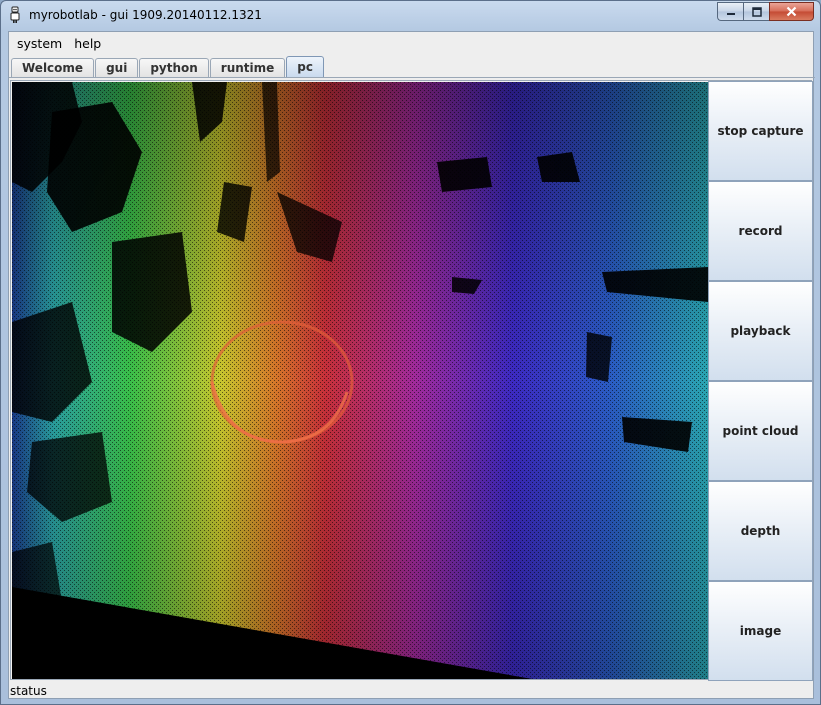 This screenshot has width=821, height=705. What do you see at coordinates (412, 77) in the screenshot?
I see `tab-divider` at bounding box center [412, 77].